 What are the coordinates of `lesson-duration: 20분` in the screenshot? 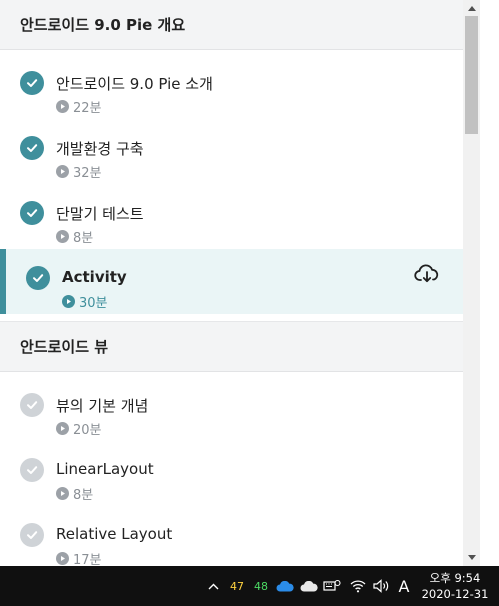 It's located at (79, 428).